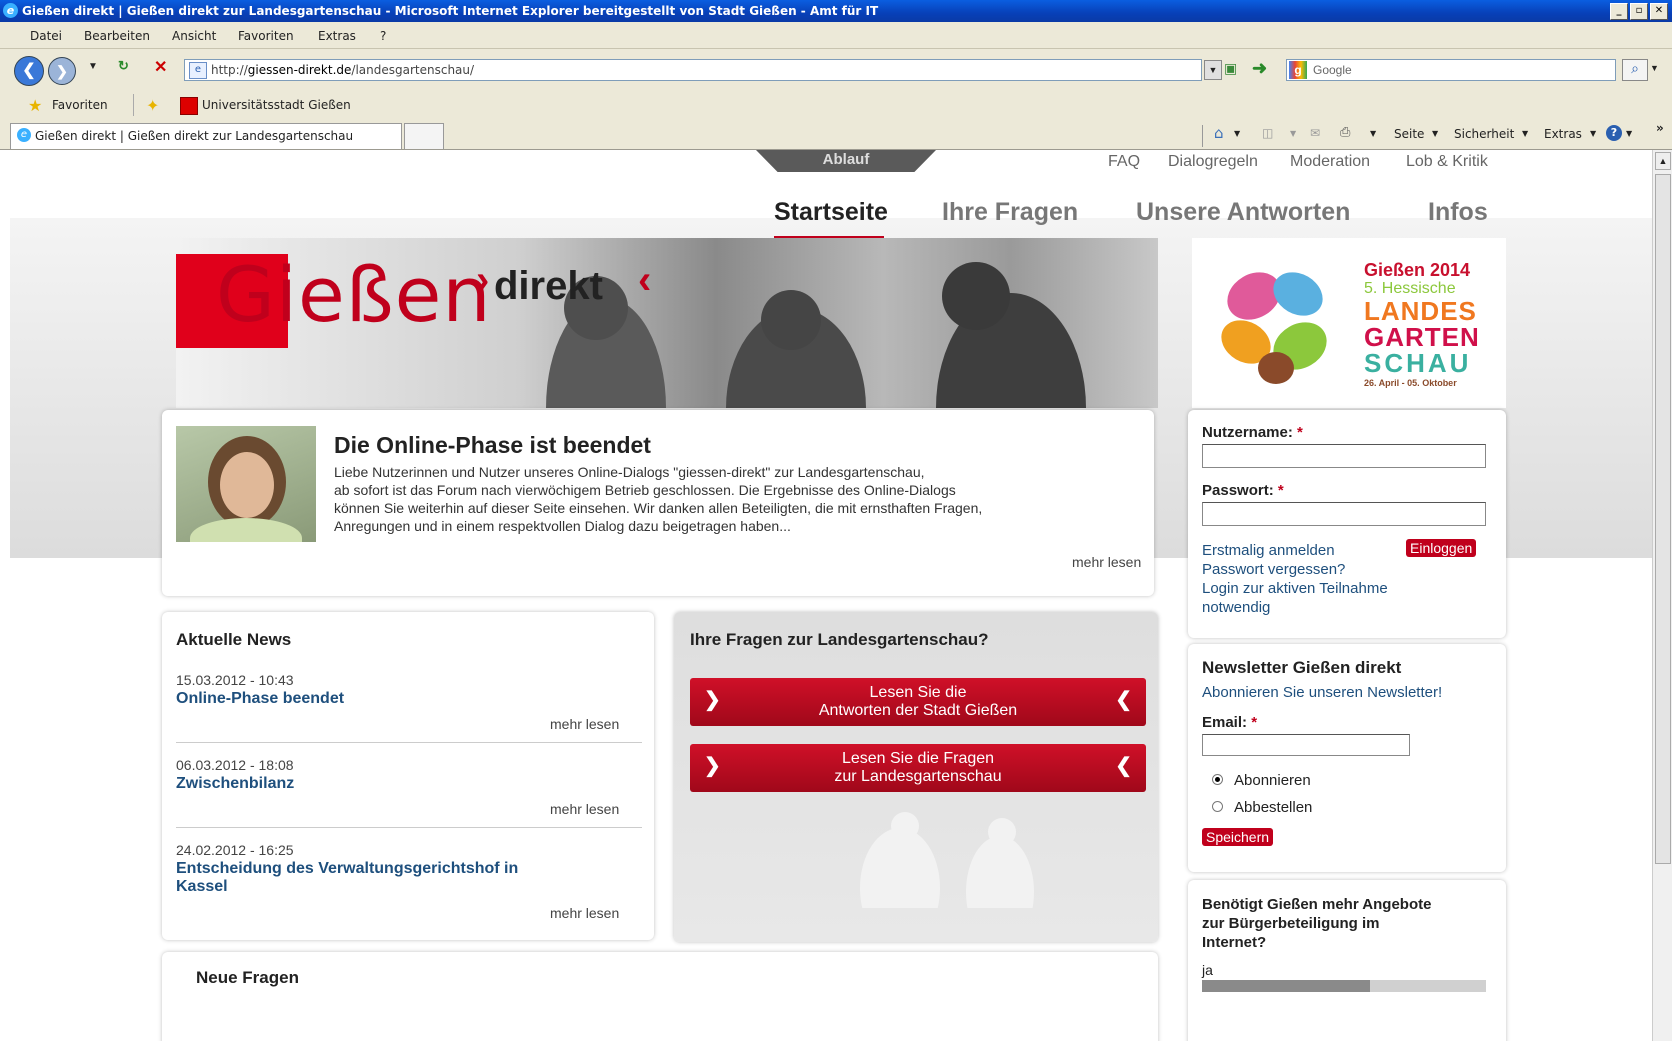 Image resolution: width=1672 pixels, height=1041 pixels. Describe the element at coordinates (836, 106) in the screenshot. I see `favorites-bar: ★ Favoriten ✦ Universitätsstadt Gießen` at that location.